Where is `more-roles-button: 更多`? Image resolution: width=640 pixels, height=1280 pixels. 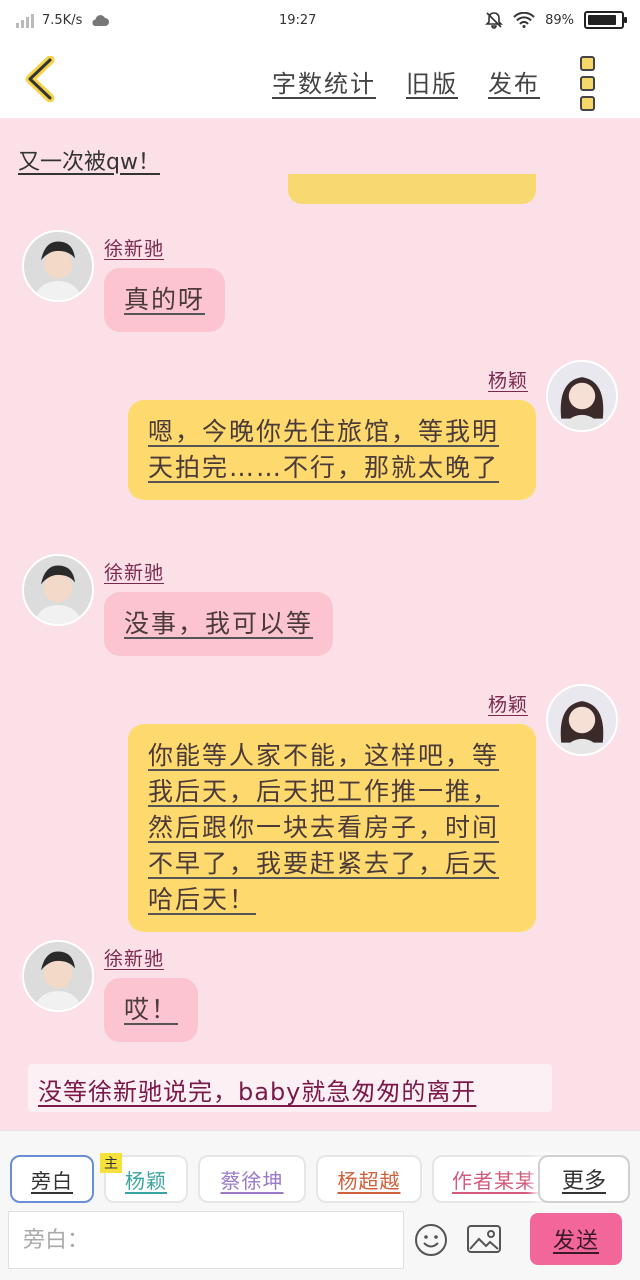 more-roles-button: 更多 is located at coordinates (584, 1179).